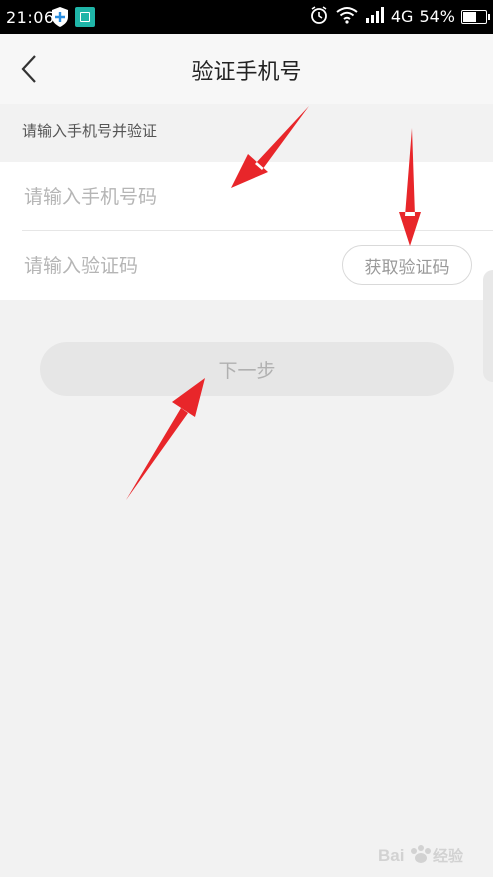  Describe the element at coordinates (448, 856) in the screenshot. I see `svg-text: 经验` at that location.